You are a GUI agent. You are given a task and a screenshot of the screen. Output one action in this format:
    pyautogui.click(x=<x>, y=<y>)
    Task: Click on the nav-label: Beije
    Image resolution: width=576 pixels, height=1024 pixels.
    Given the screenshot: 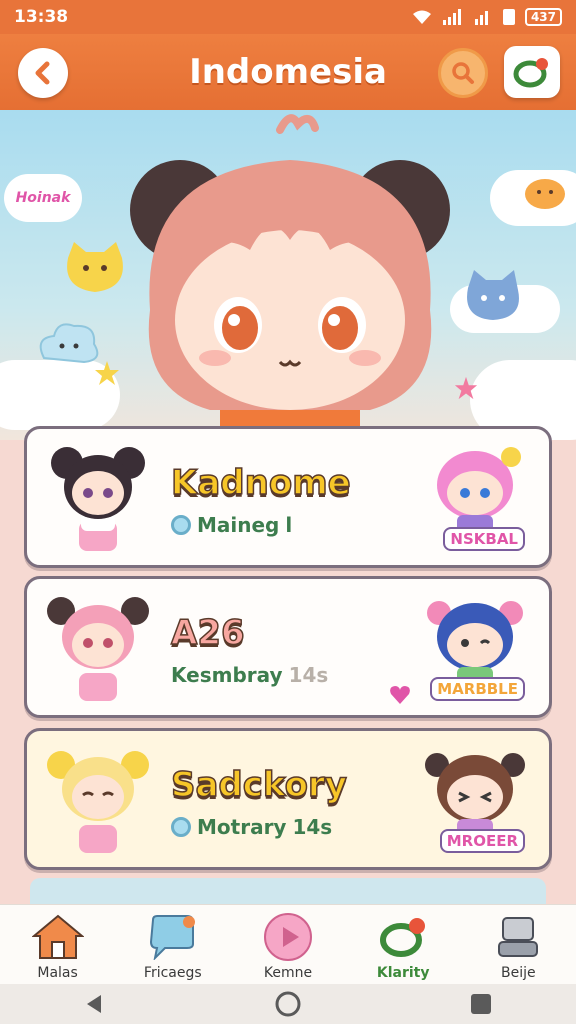 What is the action you would take?
    pyautogui.click(x=518, y=973)
    